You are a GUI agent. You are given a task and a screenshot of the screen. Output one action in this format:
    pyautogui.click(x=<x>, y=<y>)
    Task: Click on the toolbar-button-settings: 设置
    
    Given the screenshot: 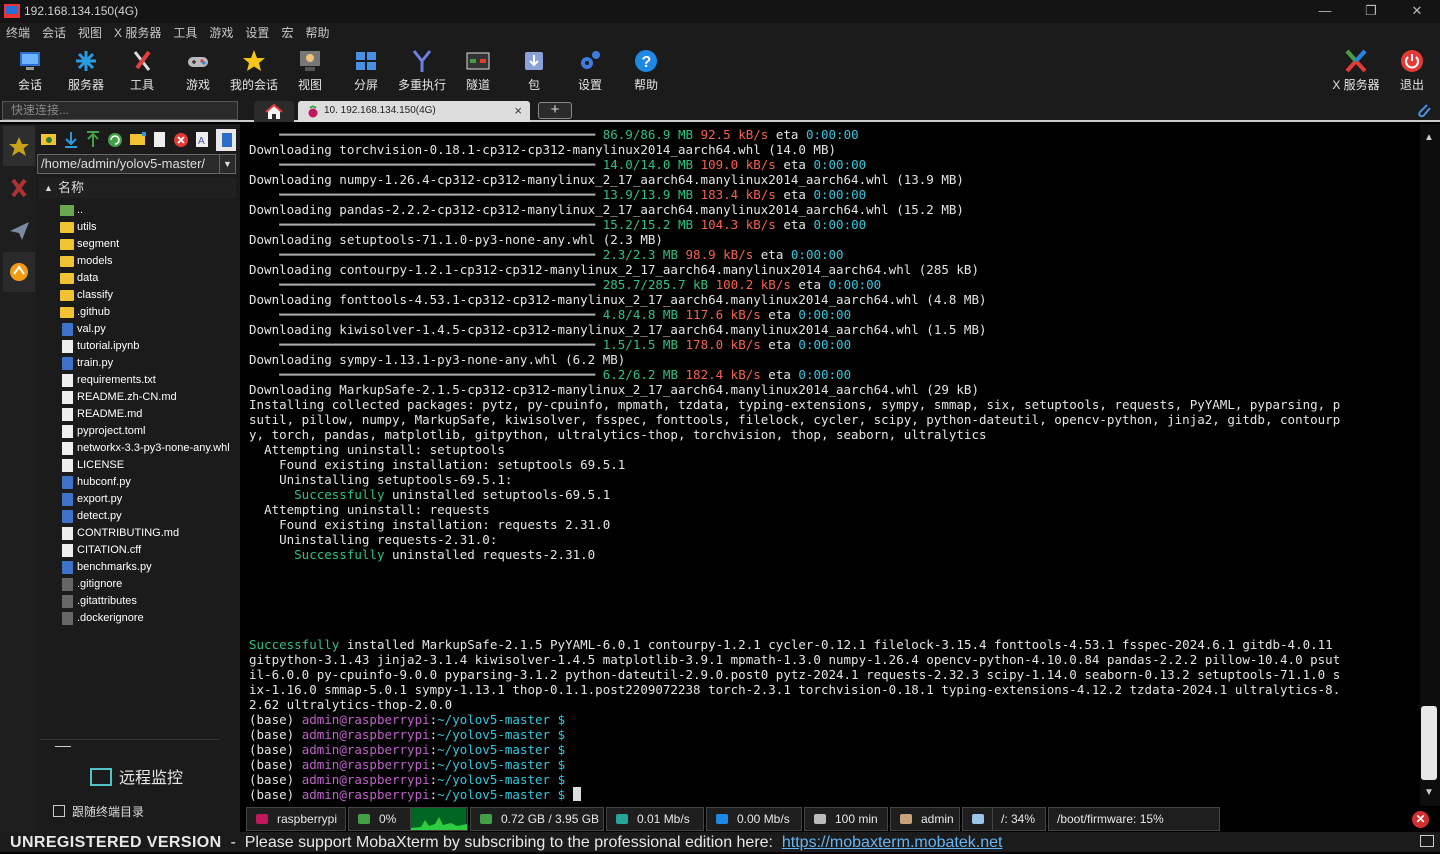 What is the action you would take?
    pyautogui.click(x=590, y=71)
    